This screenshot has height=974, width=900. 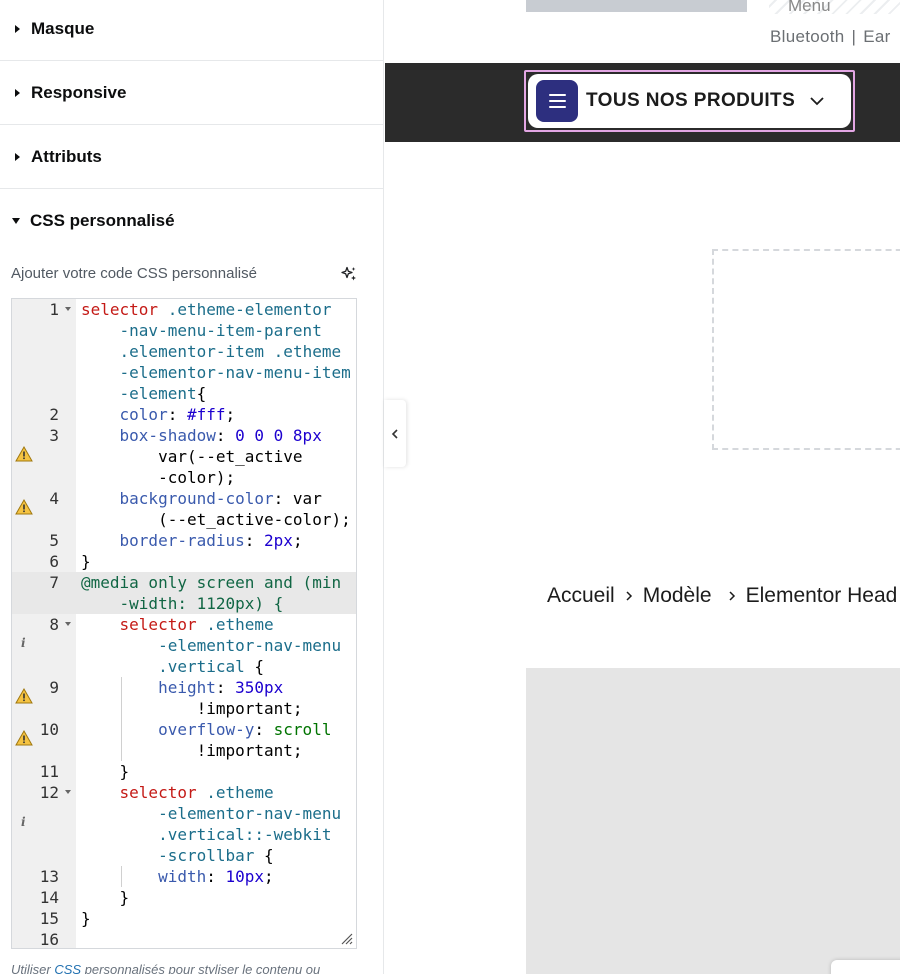 What do you see at coordinates (67, 968) in the screenshot?
I see `css-help-link: CSS` at bounding box center [67, 968].